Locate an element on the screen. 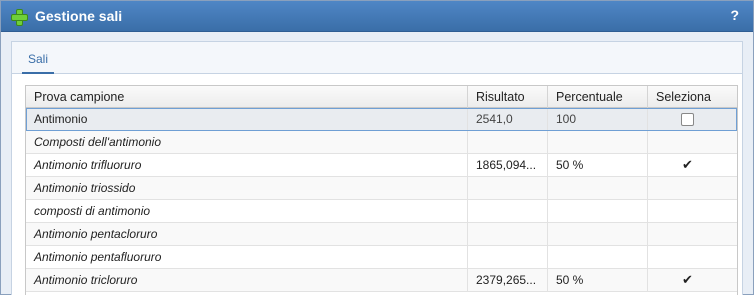 The height and width of the screenshot is (295, 754). column-header-risultato: Risultato is located at coordinates (508, 97).